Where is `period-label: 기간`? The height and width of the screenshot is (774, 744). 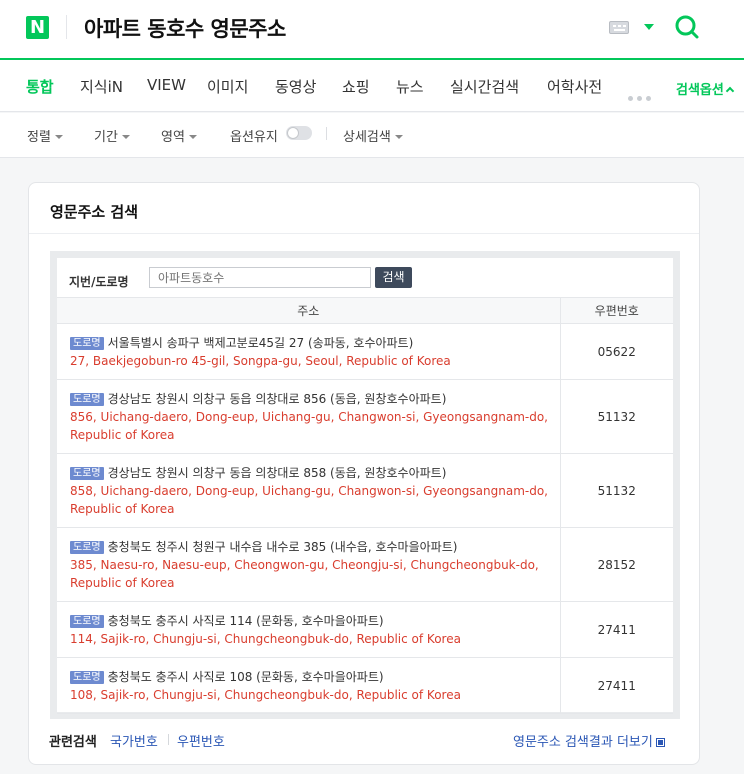 period-label: 기간 is located at coordinates (106, 137).